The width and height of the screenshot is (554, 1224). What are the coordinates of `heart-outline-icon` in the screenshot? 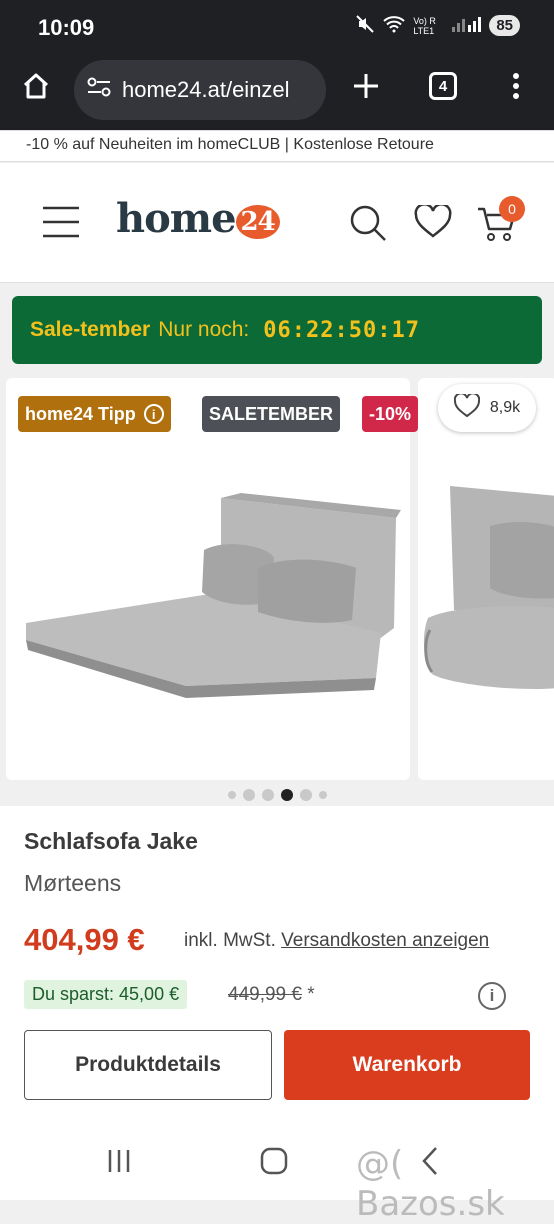 It's located at (467, 407).